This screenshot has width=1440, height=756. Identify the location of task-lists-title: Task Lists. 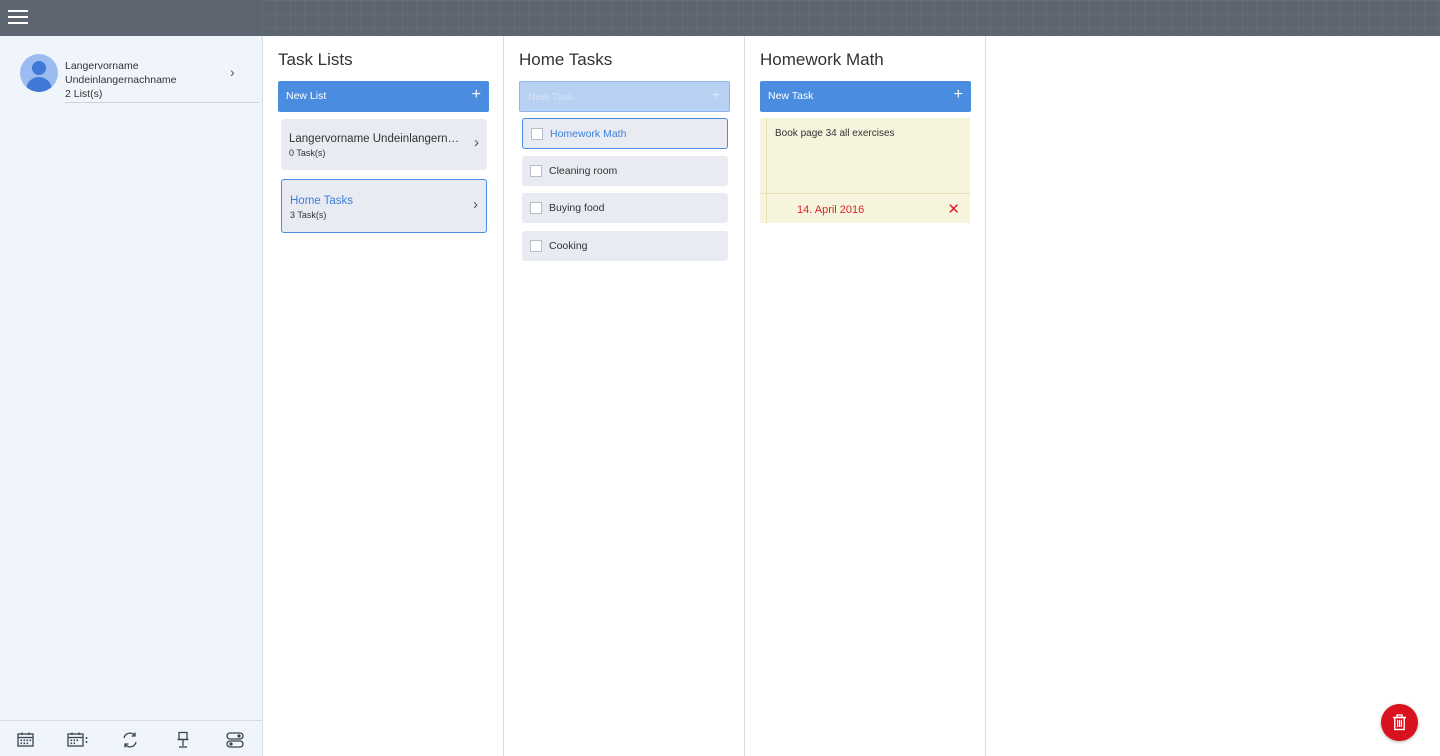
(315, 59).